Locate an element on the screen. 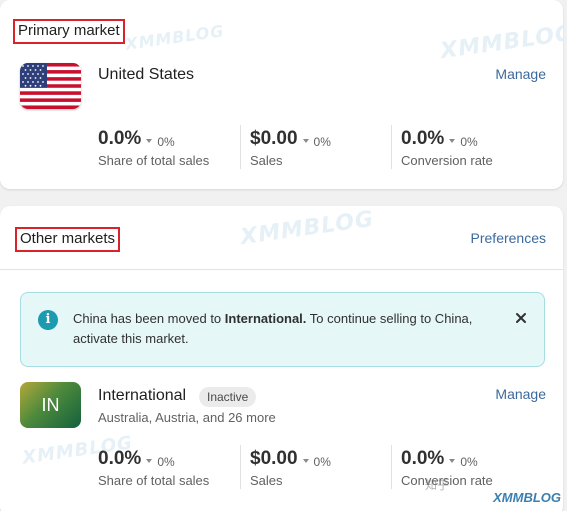 The height and width of the screenshot is (511, 567). international-manage-link: Manage is located at coordinates (520, 394).